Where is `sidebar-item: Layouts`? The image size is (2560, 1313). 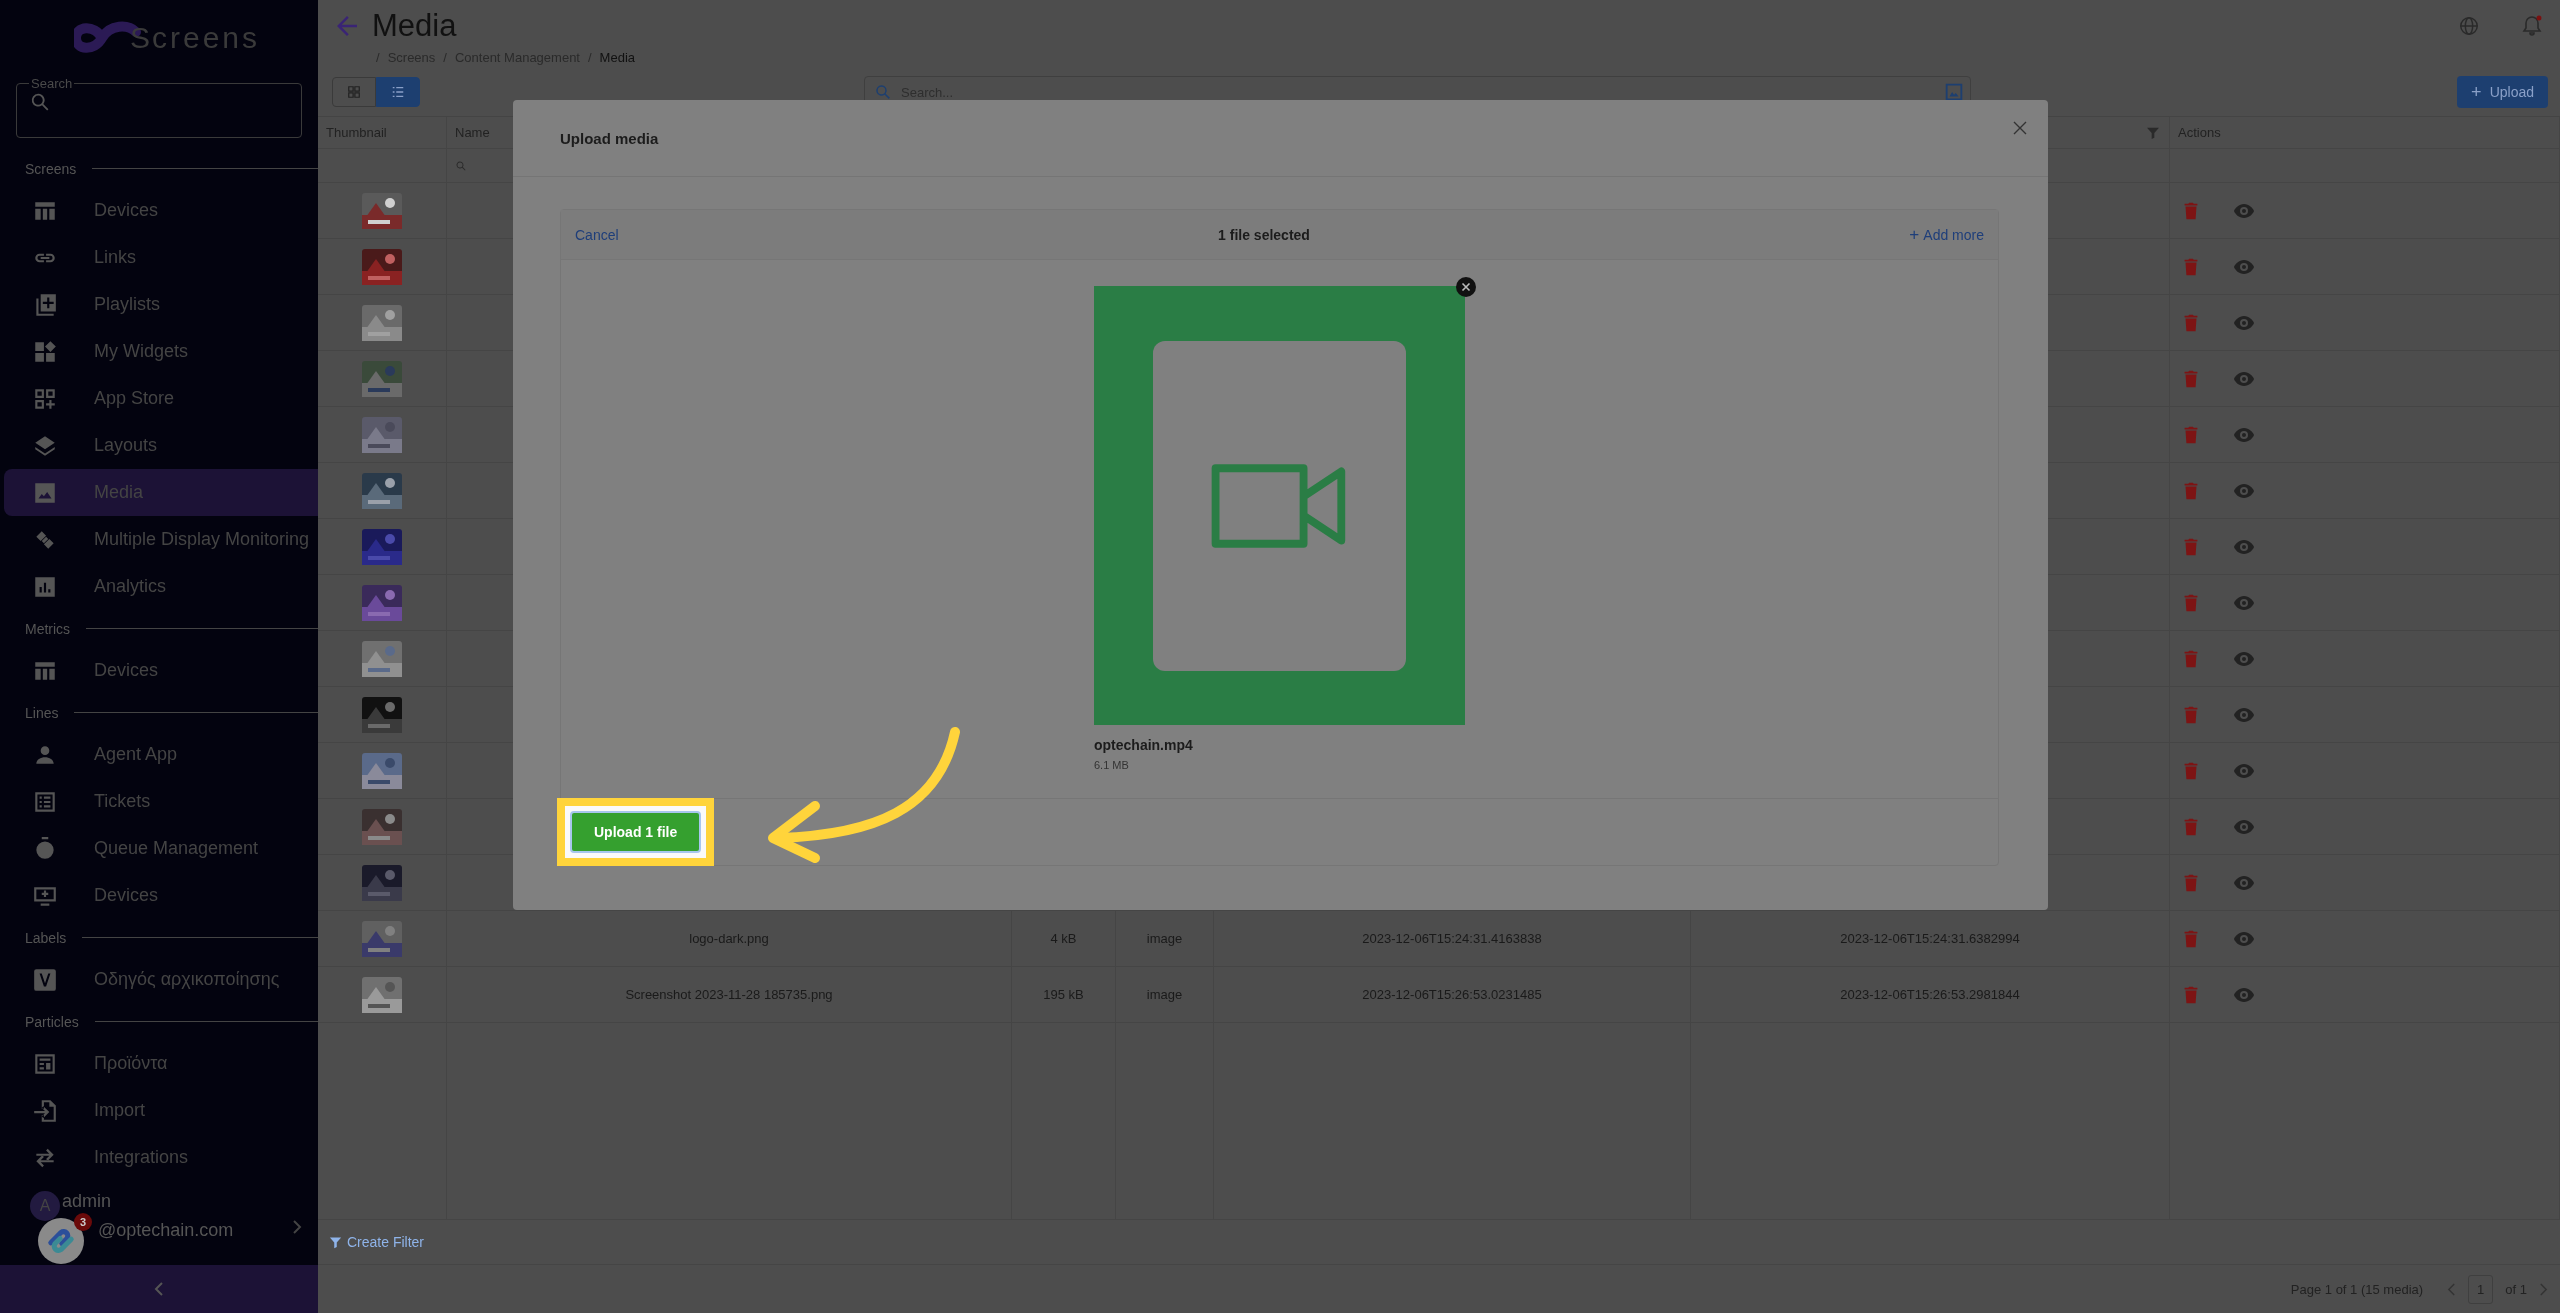
sidebar-item: Layouts is located at coordinates (161, 445).